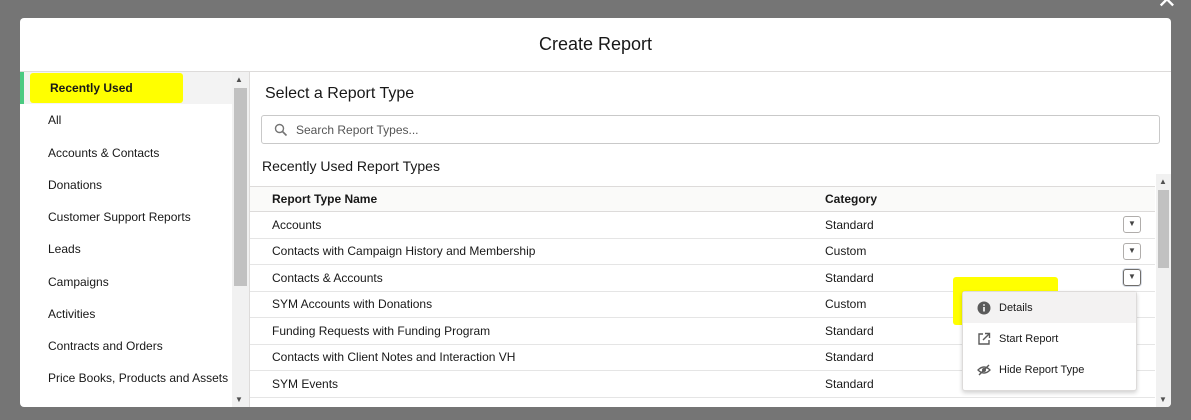  Describe the element at coordinates (126, 282) in the screenshot. I see `sidebar-item-campaigns: Campaigns` at that location.